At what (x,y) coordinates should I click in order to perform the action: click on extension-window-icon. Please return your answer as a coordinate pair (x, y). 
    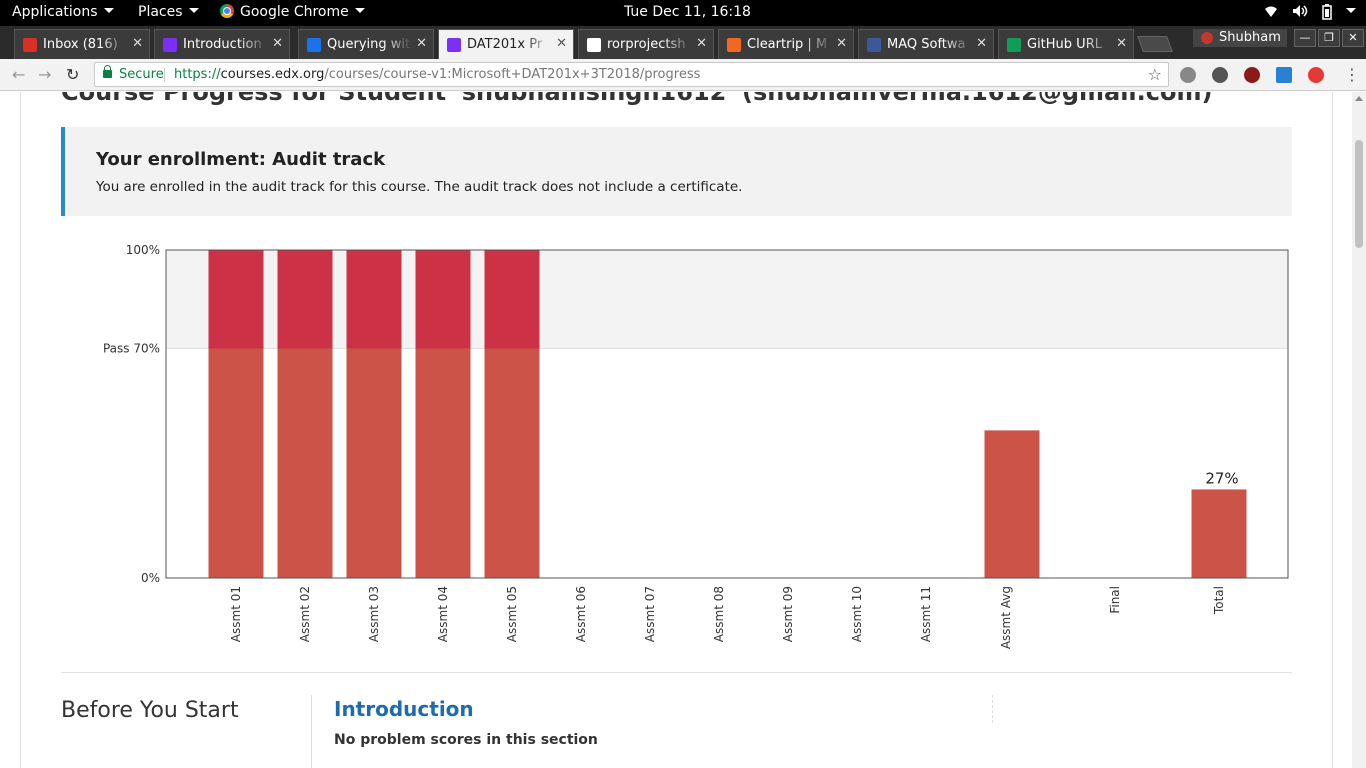
    Looking at the image, I should click on (1284, 75).